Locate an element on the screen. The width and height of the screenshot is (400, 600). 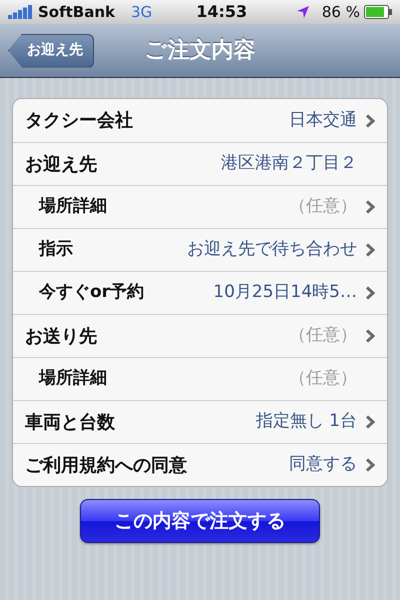
row-value: 日本交通 is located at coordinates (323, 120).